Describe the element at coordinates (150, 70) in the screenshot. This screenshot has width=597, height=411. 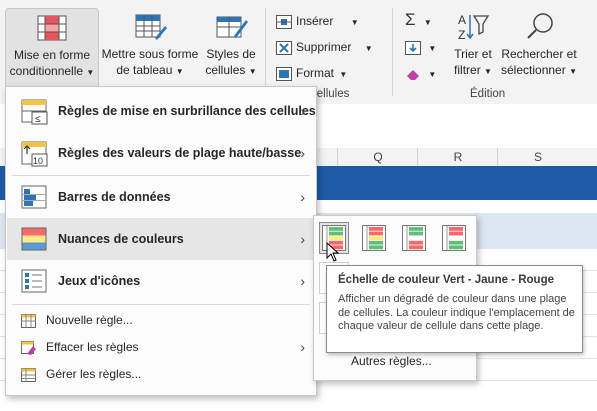
I see `format-as-table-label-2: de tableau ▼` at that location.